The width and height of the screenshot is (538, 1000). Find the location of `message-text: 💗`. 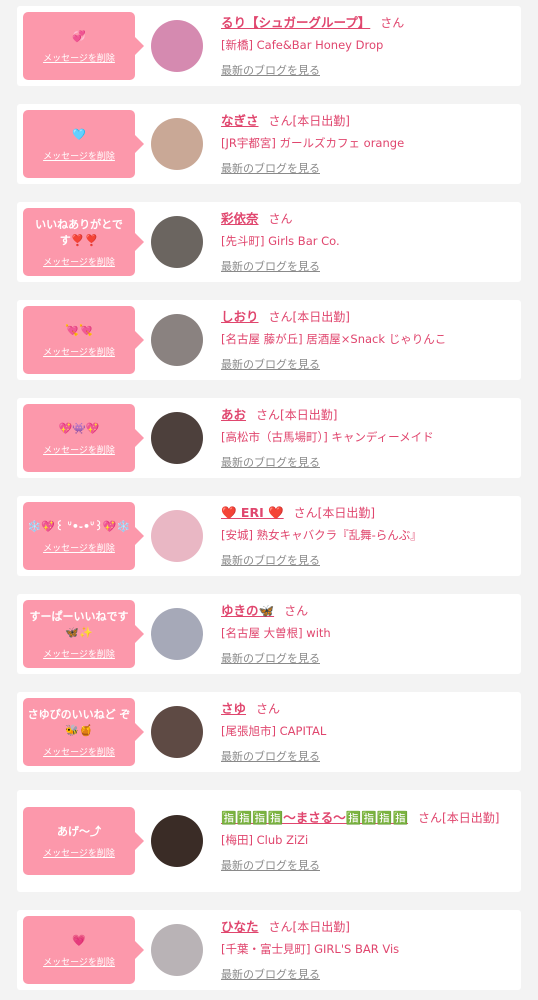

message-text: 💗 is located at coordinates (79, 940).